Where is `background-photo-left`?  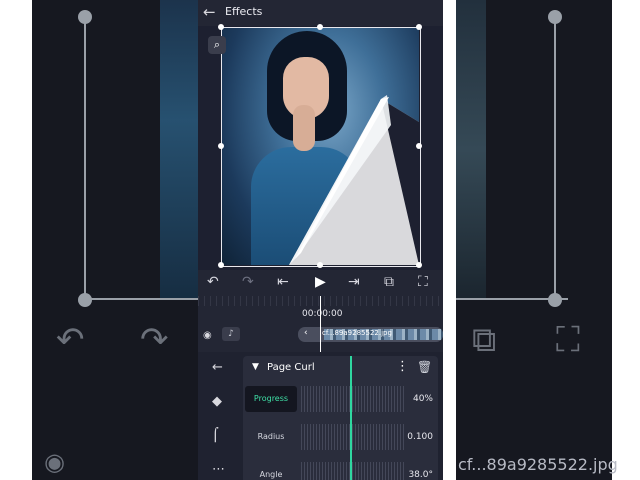
background-photo-left is located at coordinates (179, 150).